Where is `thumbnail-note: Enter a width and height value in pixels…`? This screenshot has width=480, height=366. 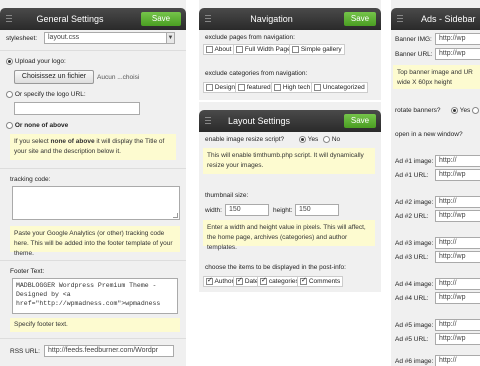
thumbnail-note: Enter a width and height value in pixels… is located at coordinates (289, 235).